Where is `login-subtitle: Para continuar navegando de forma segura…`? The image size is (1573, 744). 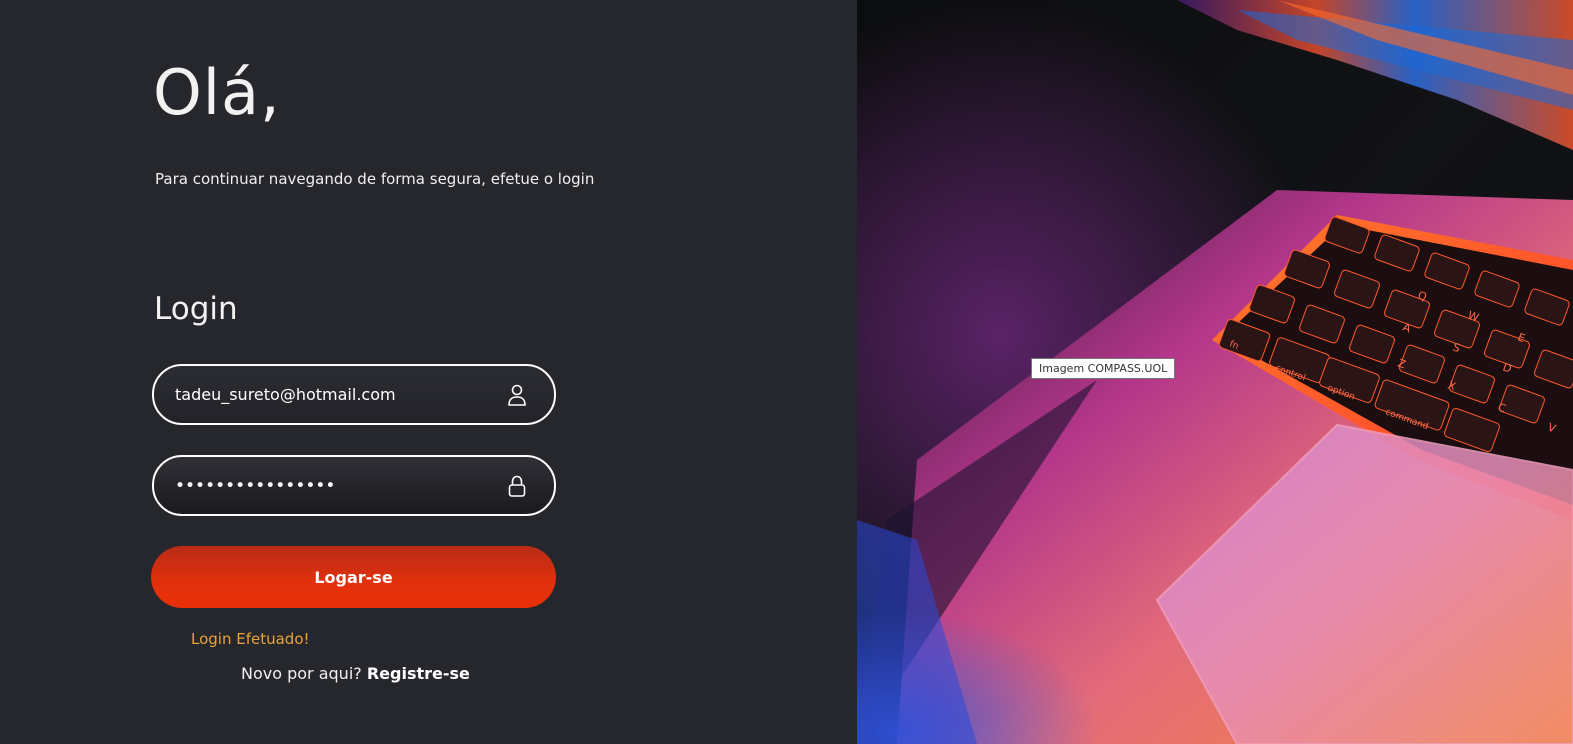 login-subtitle: Para continuar navegando de forma segura… is located at coordinates (375, 179).